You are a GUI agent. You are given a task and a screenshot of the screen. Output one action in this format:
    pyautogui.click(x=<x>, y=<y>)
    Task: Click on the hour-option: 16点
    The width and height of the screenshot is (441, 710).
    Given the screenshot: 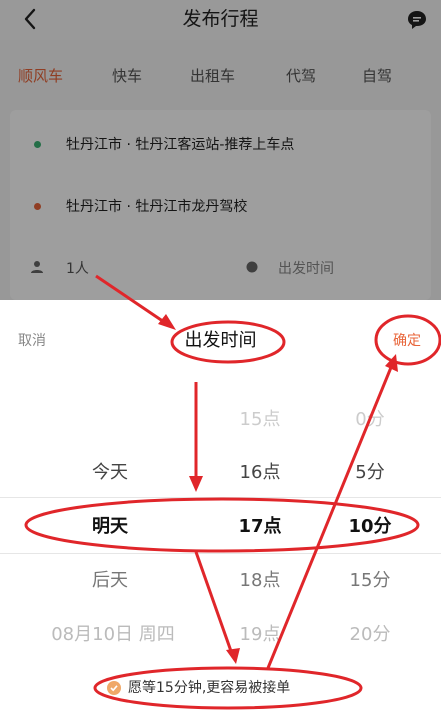 What is the action you would take?
    pyautogui.click(x=260, y=471)
    